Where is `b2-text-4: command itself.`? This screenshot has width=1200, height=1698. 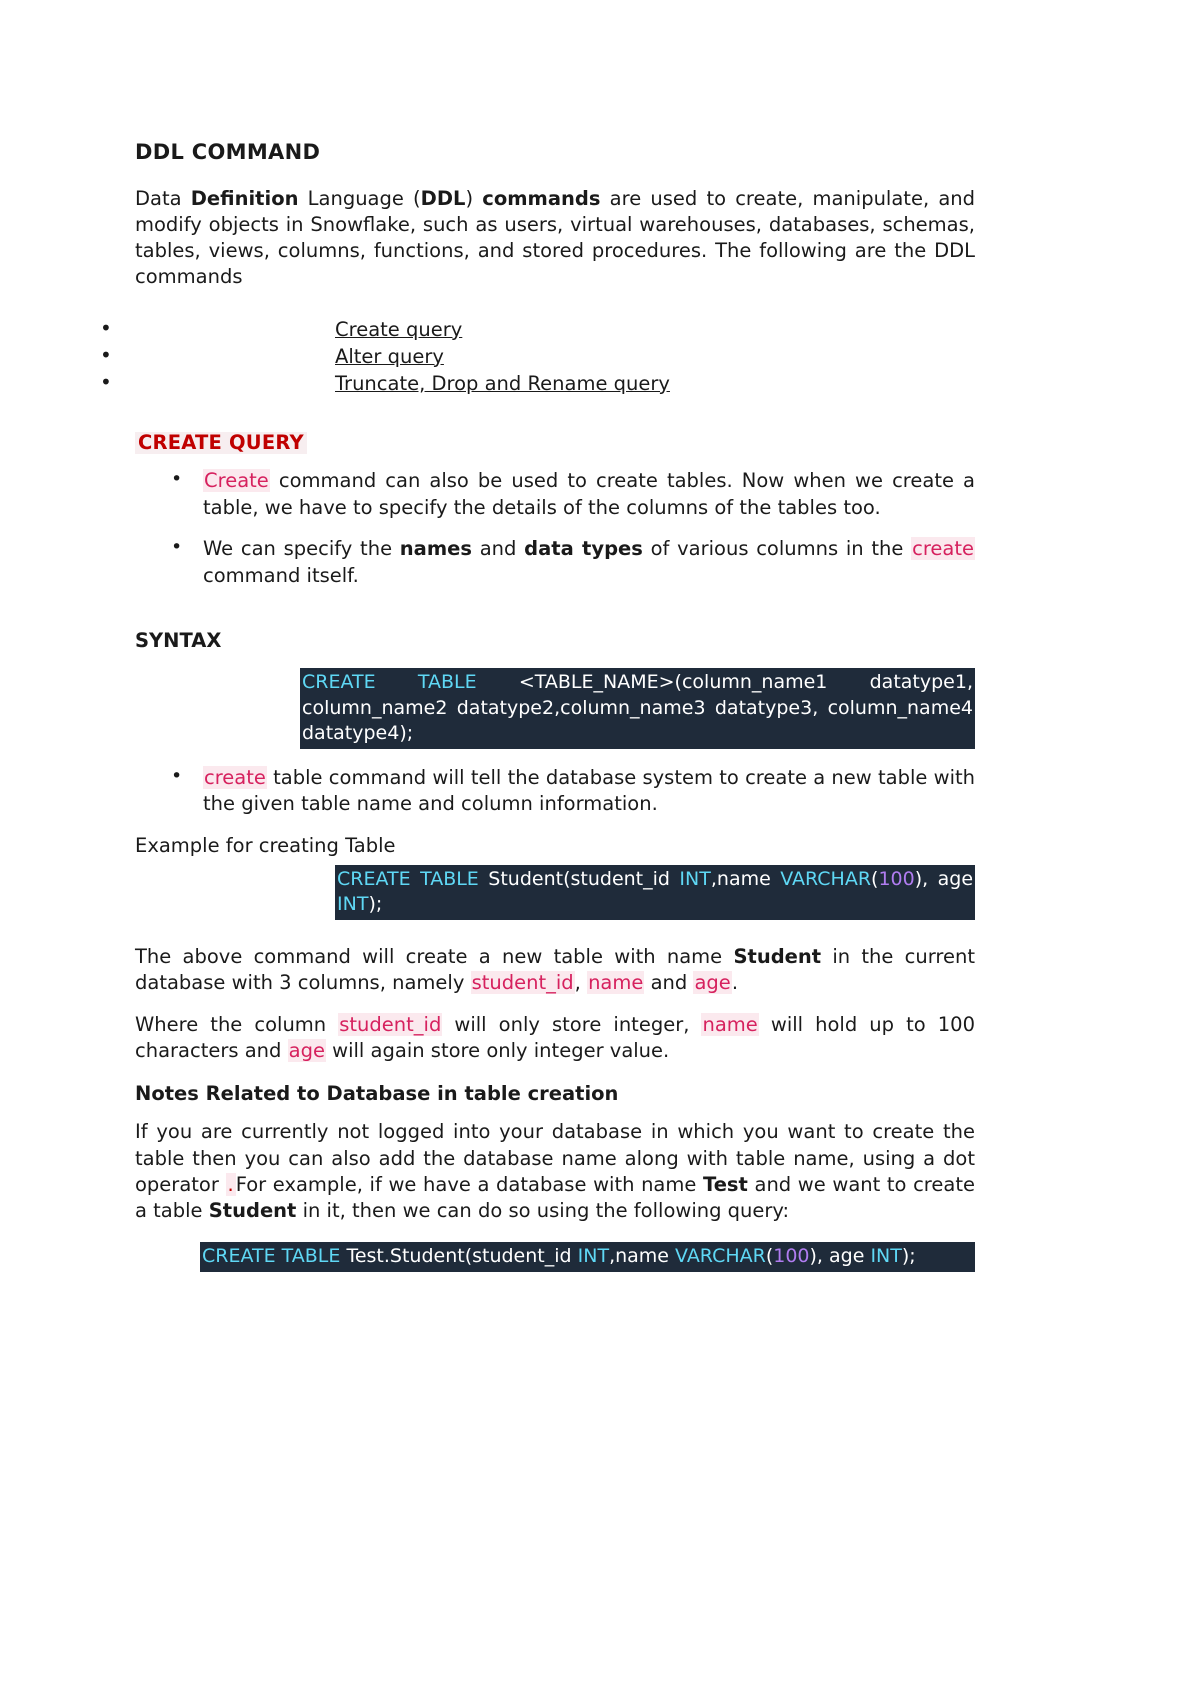 b2-text-4: command itself. is located at coordinates (281, 575).